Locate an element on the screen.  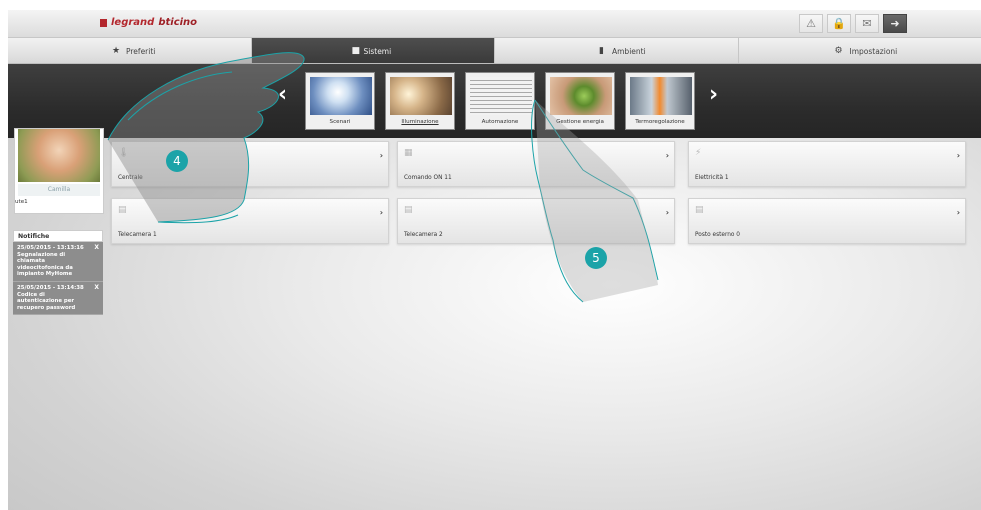
system-gestione-energia: Gestione energia is located at coordinates (580, 101).